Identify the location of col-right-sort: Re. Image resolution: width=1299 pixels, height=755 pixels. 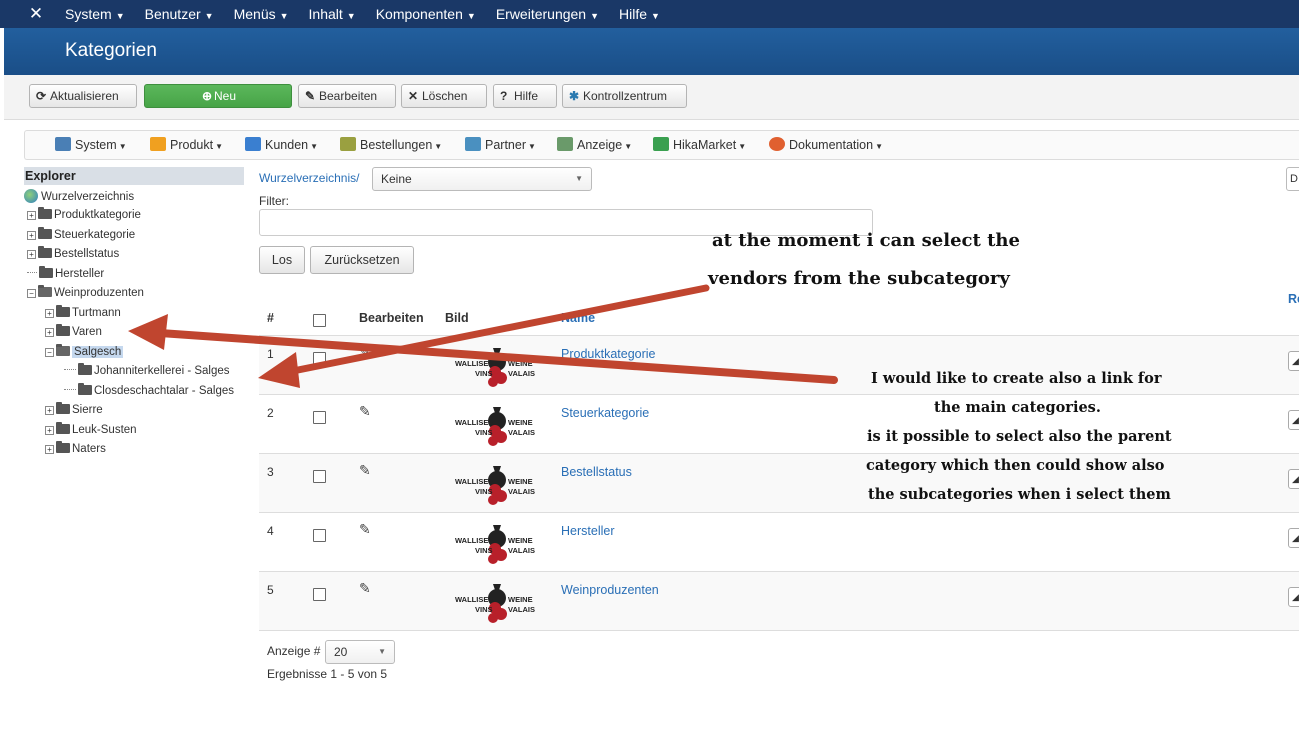
(1293, 299).